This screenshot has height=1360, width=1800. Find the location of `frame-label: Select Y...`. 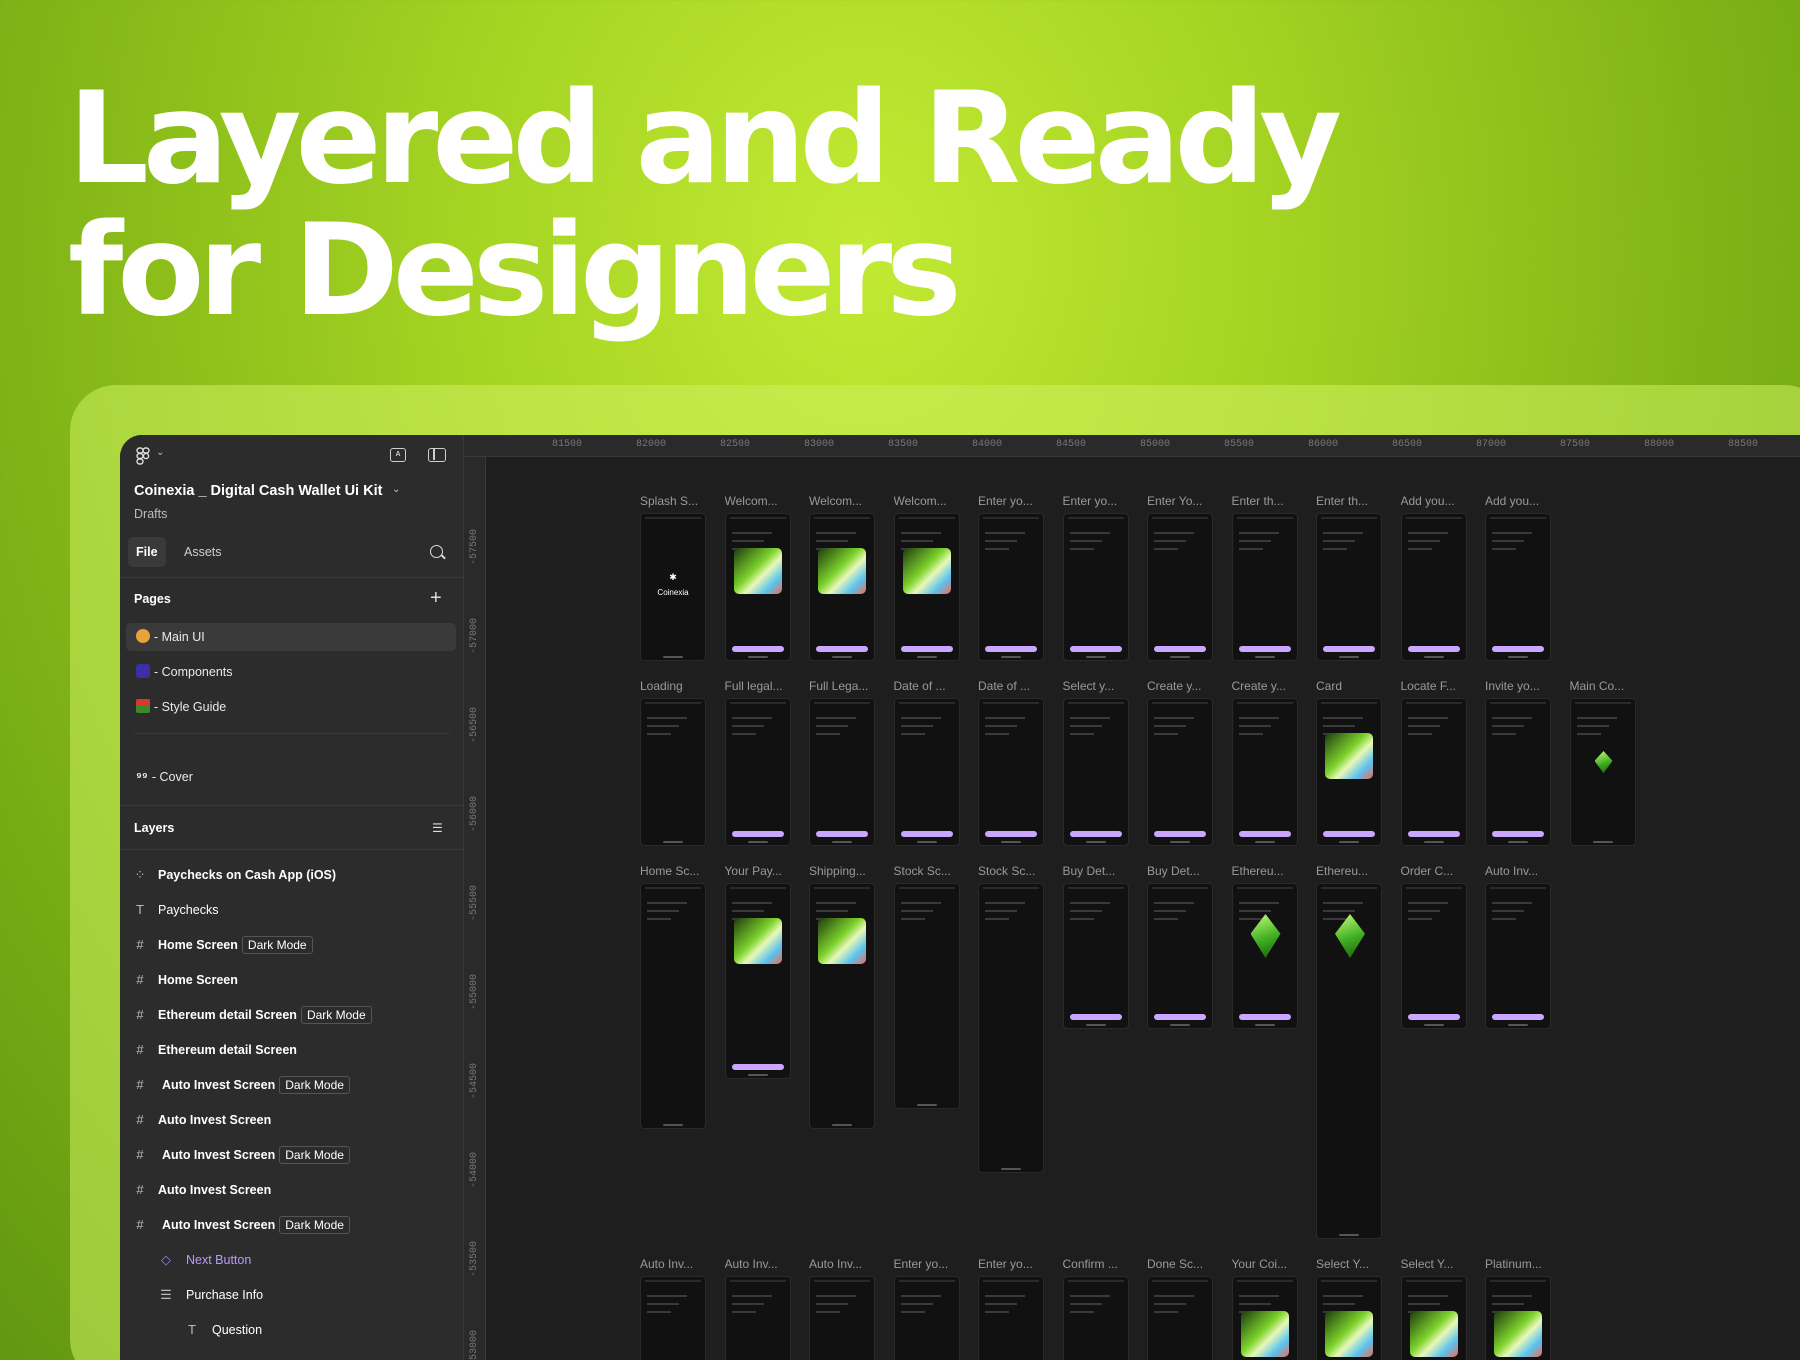

frame-label: Select Y... is located at coordinates (1434, 1264).